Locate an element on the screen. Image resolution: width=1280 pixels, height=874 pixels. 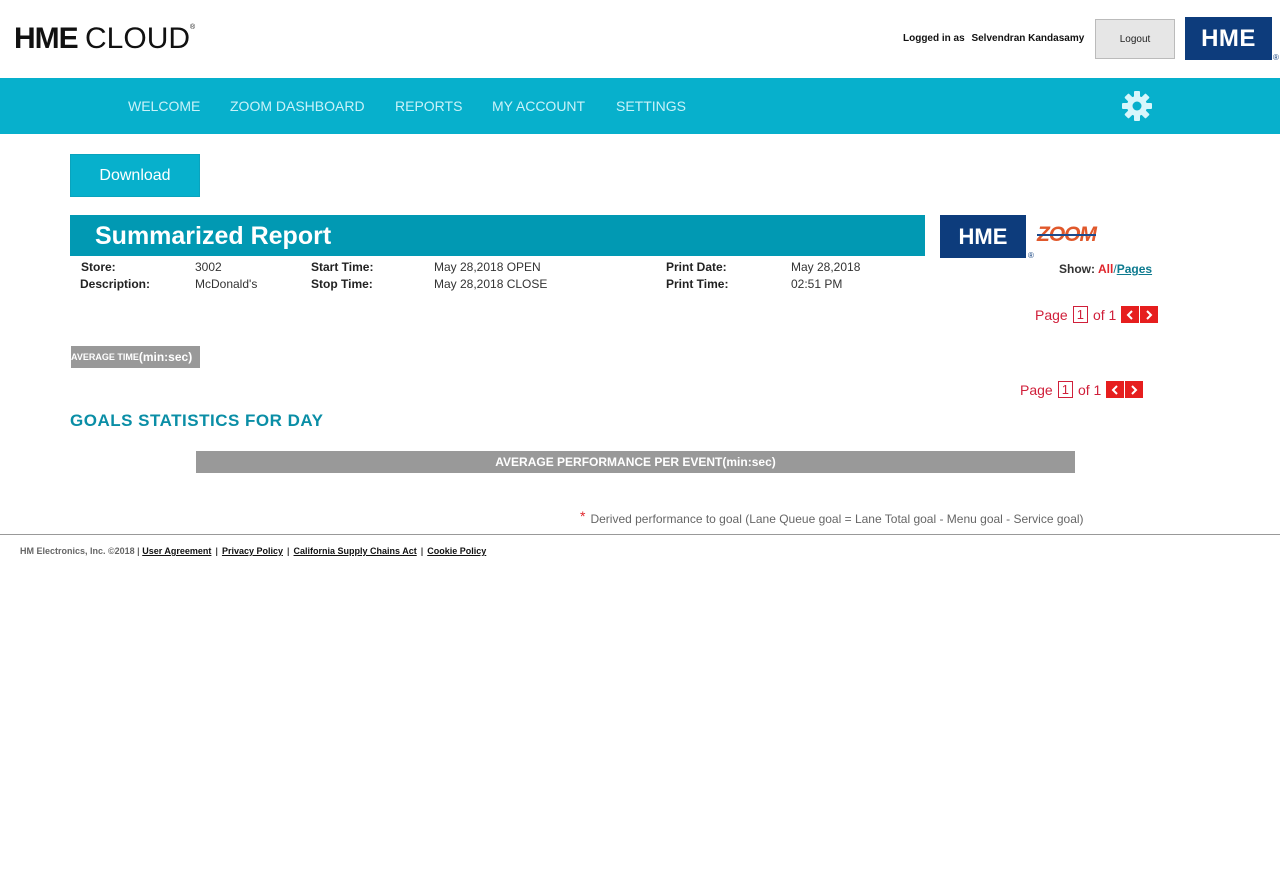
description-label: Description: is located at coordinates (115, 284).